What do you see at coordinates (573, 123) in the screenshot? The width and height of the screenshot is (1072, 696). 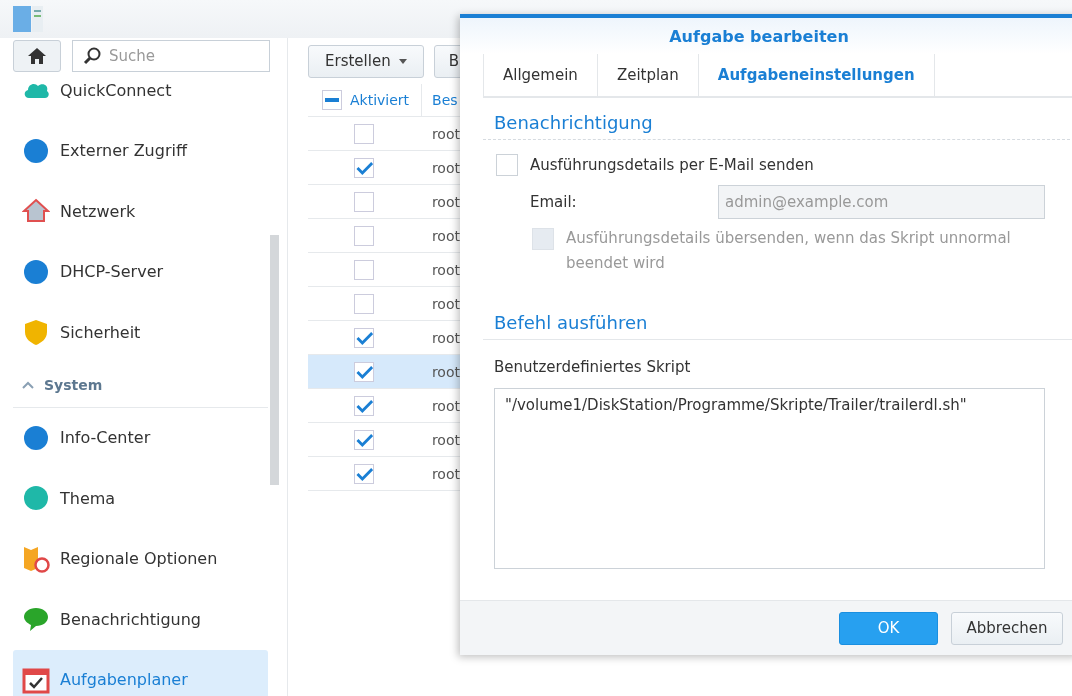 I see `section-heading: Benachrichtigung` at bounding box center [573, 123].